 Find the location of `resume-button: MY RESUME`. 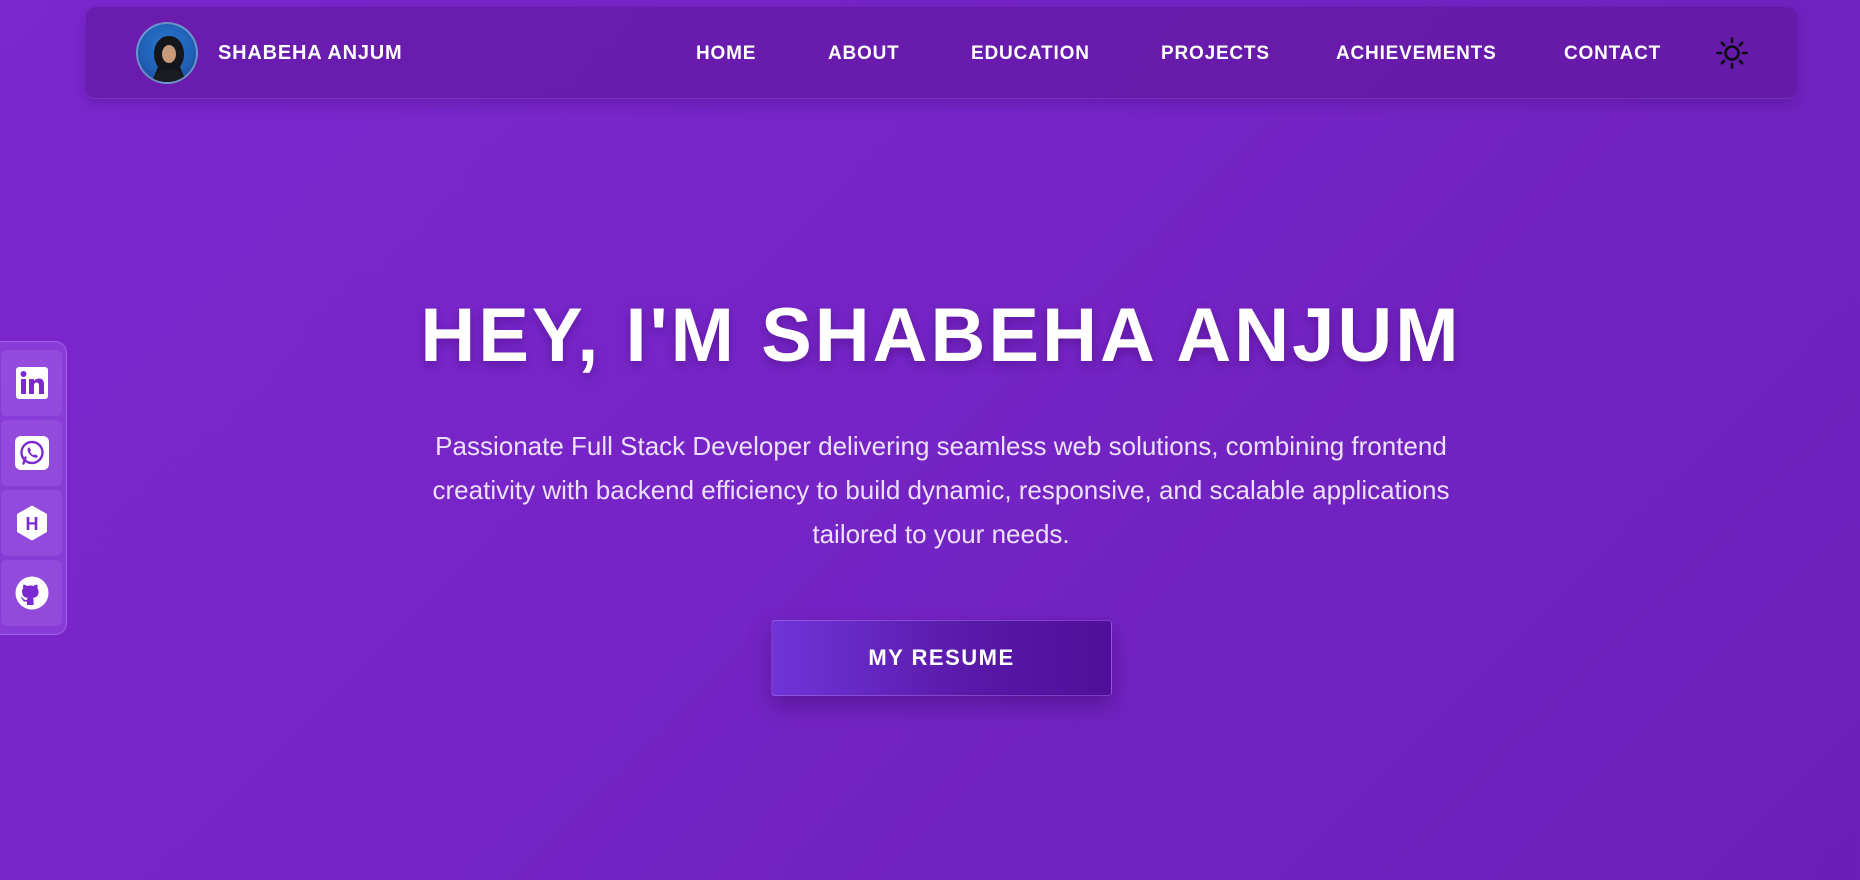

resume-button: MY RESUME is located at coordinates (941, 658).